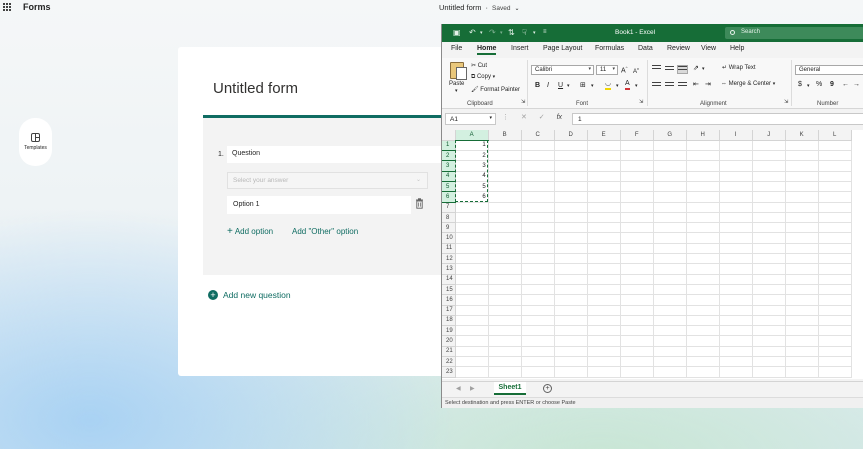  What do you see at coordinates (449, 279) in the screenshot?
I see `row-header: 14` at bounding box center [449, 279].